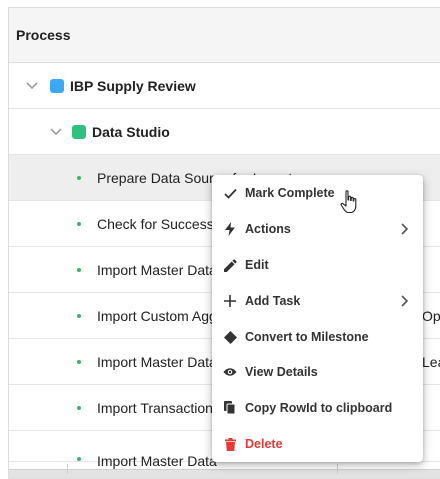 The height and width of the screenshot is (479, 440). What do you see at coordinates (224, 473) in the screenshot?
I see `horizontal-scrollbar` at bounding box center [224, 473].